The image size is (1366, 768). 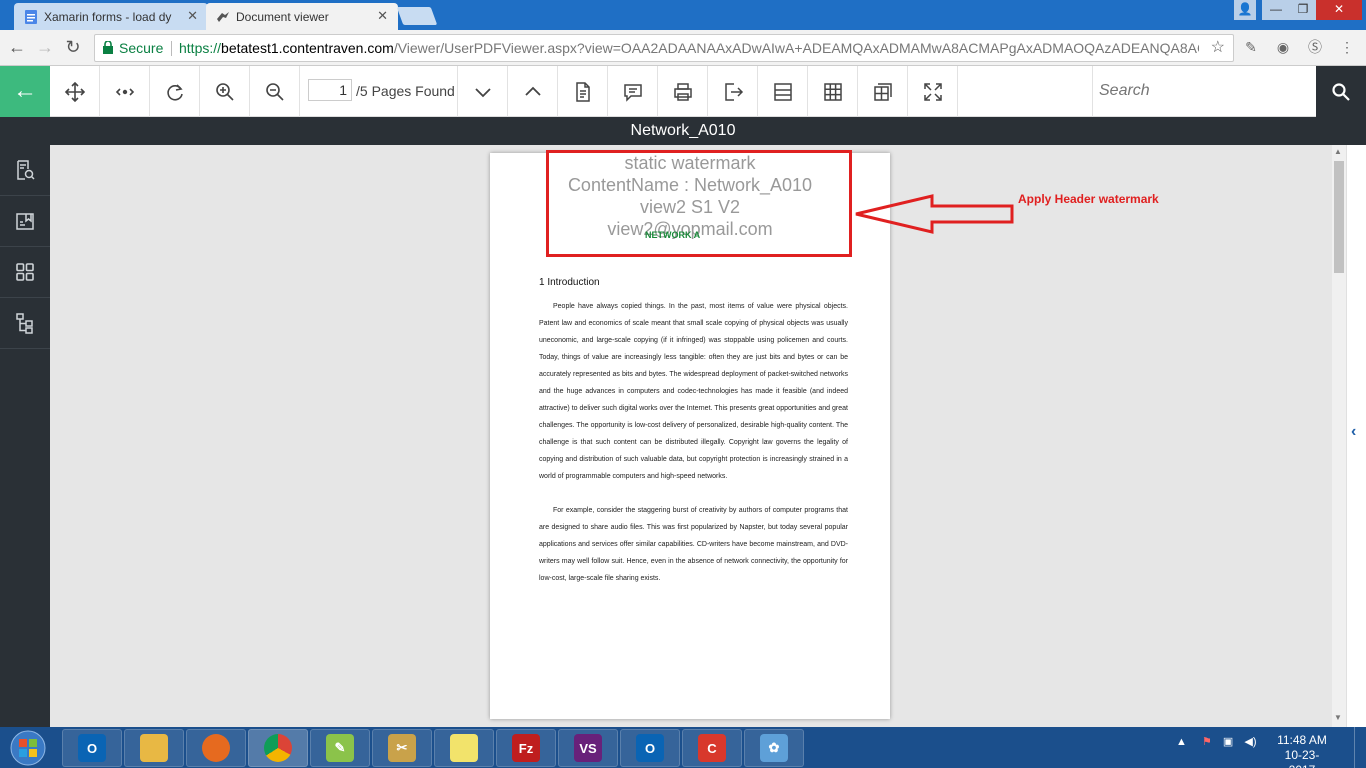 I want to click on url-host: betatest1.contentraven.com, so click(x=307, y=48).